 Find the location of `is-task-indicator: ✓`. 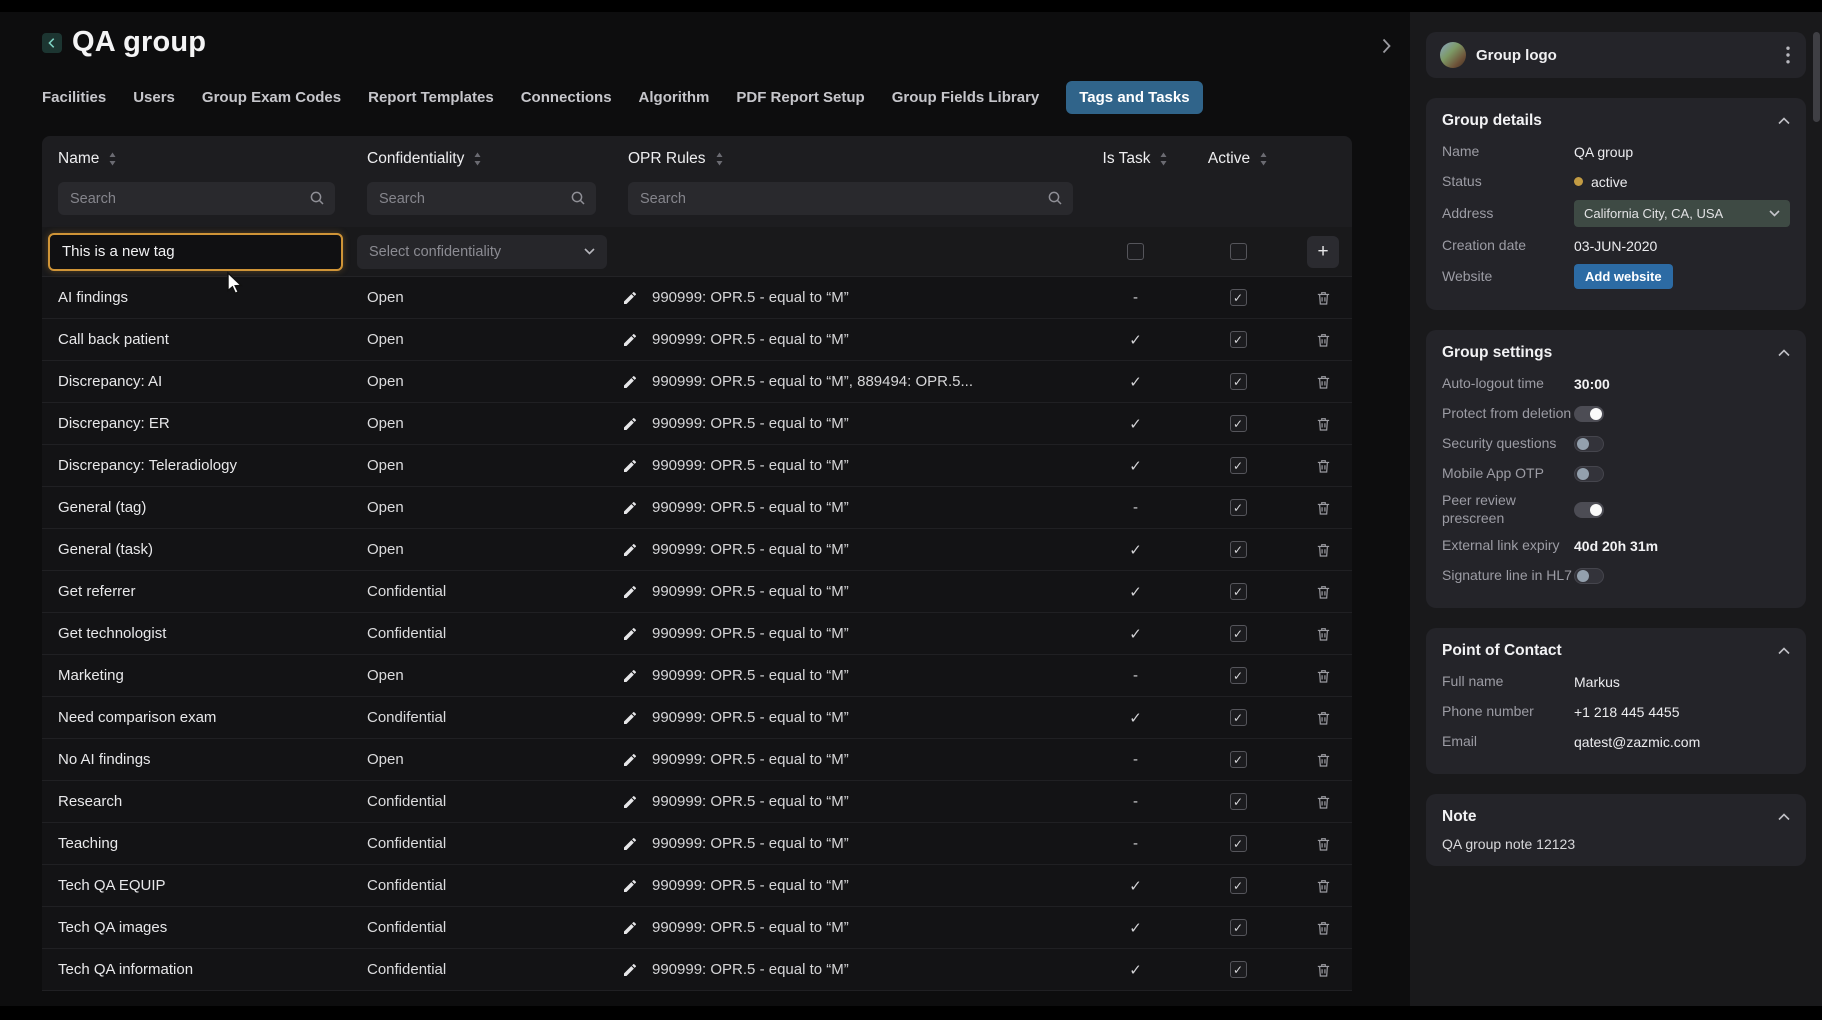

is-task-indicator: ✓ is located at coordinates (1135, 928).